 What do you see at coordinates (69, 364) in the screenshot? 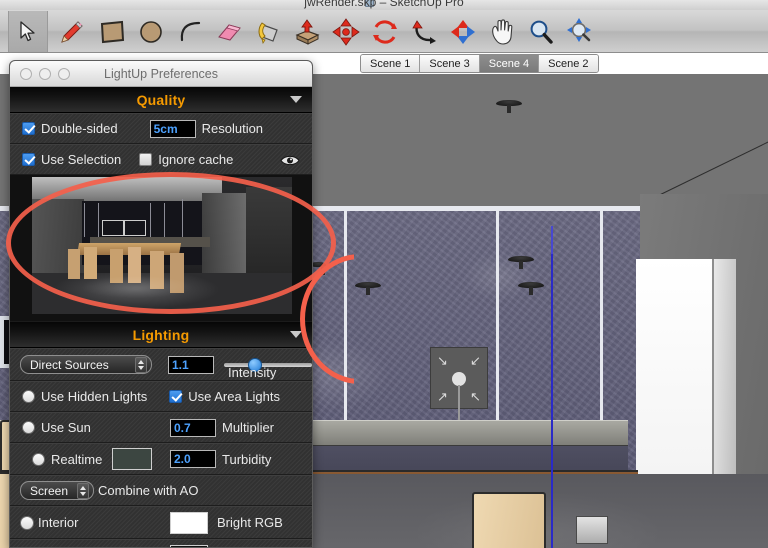
I see `light-source-value: Direct Sources` at bounding box center [69, 364].